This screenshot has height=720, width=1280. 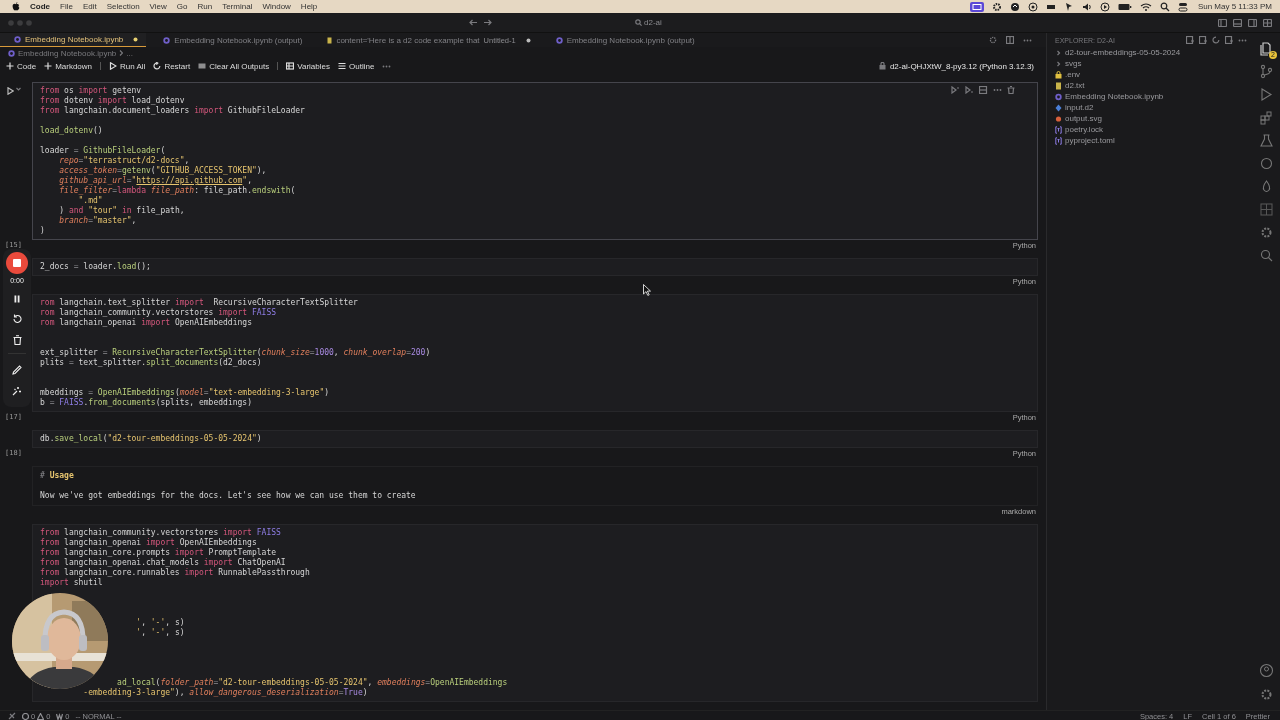 What do you see at coordinates (17, 370) in the screenshot?
I see `pencil-icon` at bounding box center [17, 370].